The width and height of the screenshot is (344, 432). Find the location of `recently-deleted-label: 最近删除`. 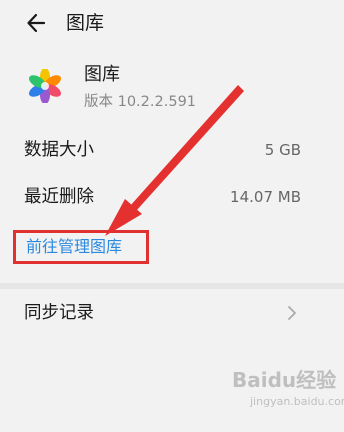

recently-deleted-label: 最近删除 is located at coordinates (59, 197).